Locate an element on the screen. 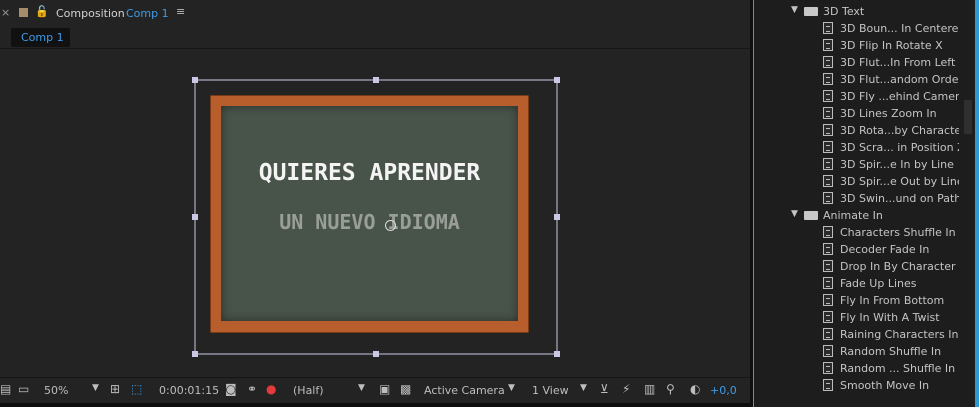 The height and width of the screenshot is (407, 979). toggle-pixel-aspect-icon: ⊻ is located at coordinates (604, 389).